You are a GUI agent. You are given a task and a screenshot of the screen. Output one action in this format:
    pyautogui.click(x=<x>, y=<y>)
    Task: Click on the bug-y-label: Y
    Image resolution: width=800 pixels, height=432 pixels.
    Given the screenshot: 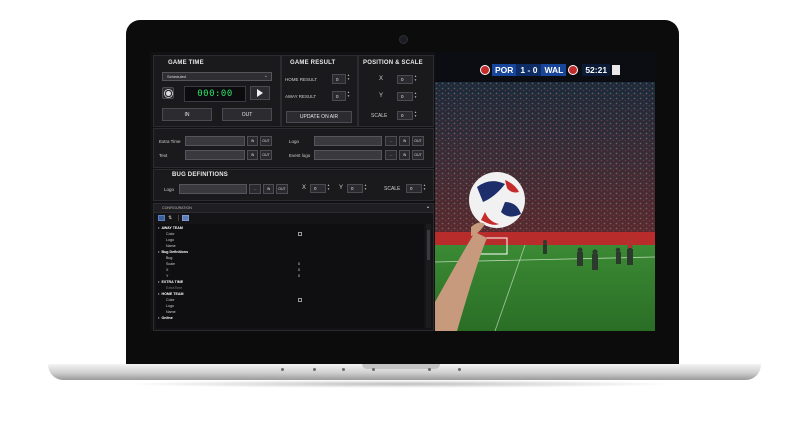 What is the action you would take?
    pyautogui.click(x=341, y=188)
    